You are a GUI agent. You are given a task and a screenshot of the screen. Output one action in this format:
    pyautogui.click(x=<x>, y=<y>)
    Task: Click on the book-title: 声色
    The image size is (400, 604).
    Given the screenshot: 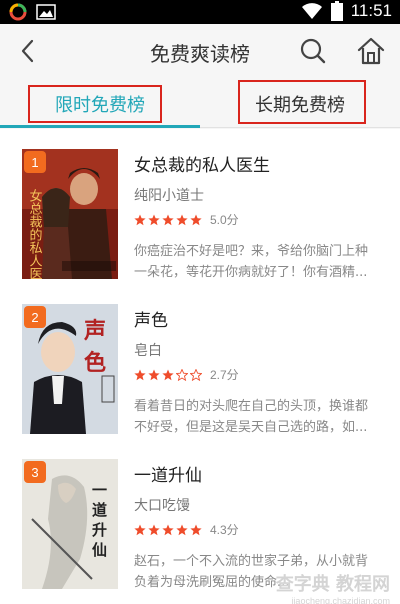 What is the action you would take?
    pyautogui.click(x=151, y=321)
    